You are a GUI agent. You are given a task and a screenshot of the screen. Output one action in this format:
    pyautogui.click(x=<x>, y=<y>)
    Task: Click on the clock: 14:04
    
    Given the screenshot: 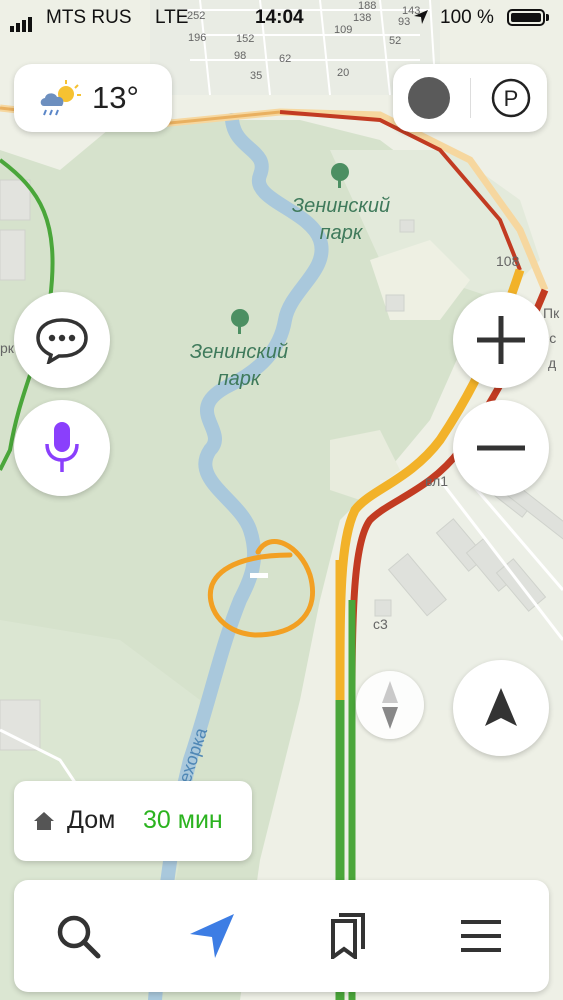 What is the action you would take?
    pyautogui.click(x=279, y=17)
    